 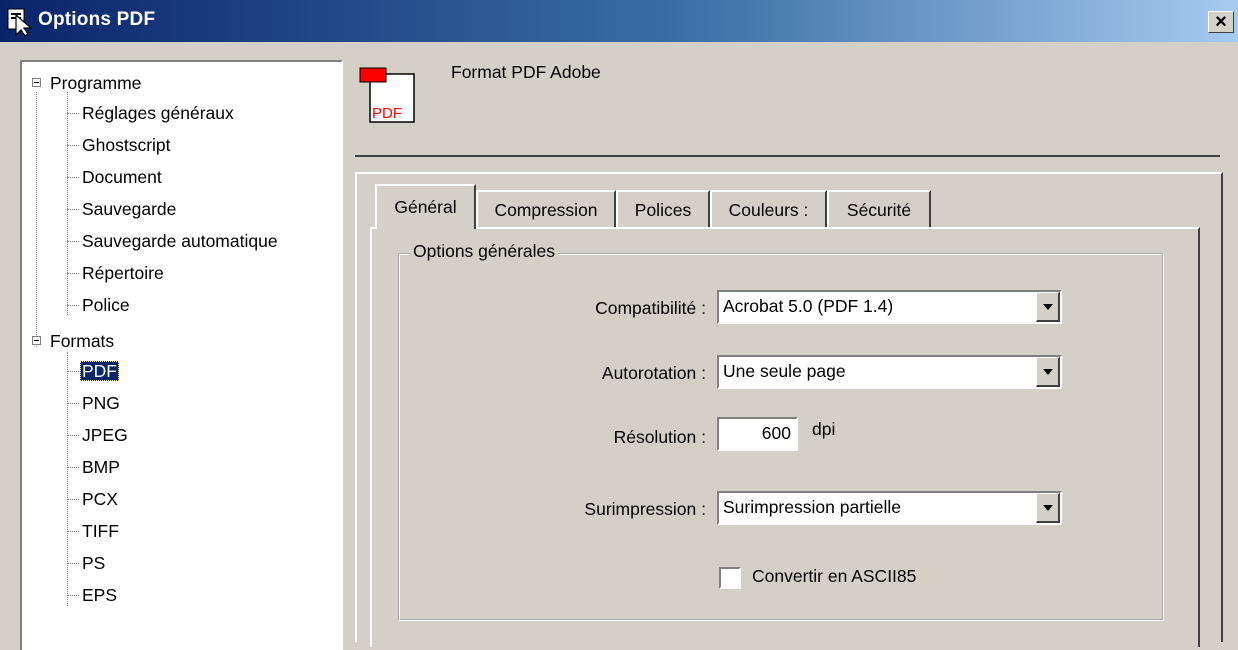 I want to click on compat-value: Acrobat 5.0 (PDF 1.4), so click(x=808, y=306).